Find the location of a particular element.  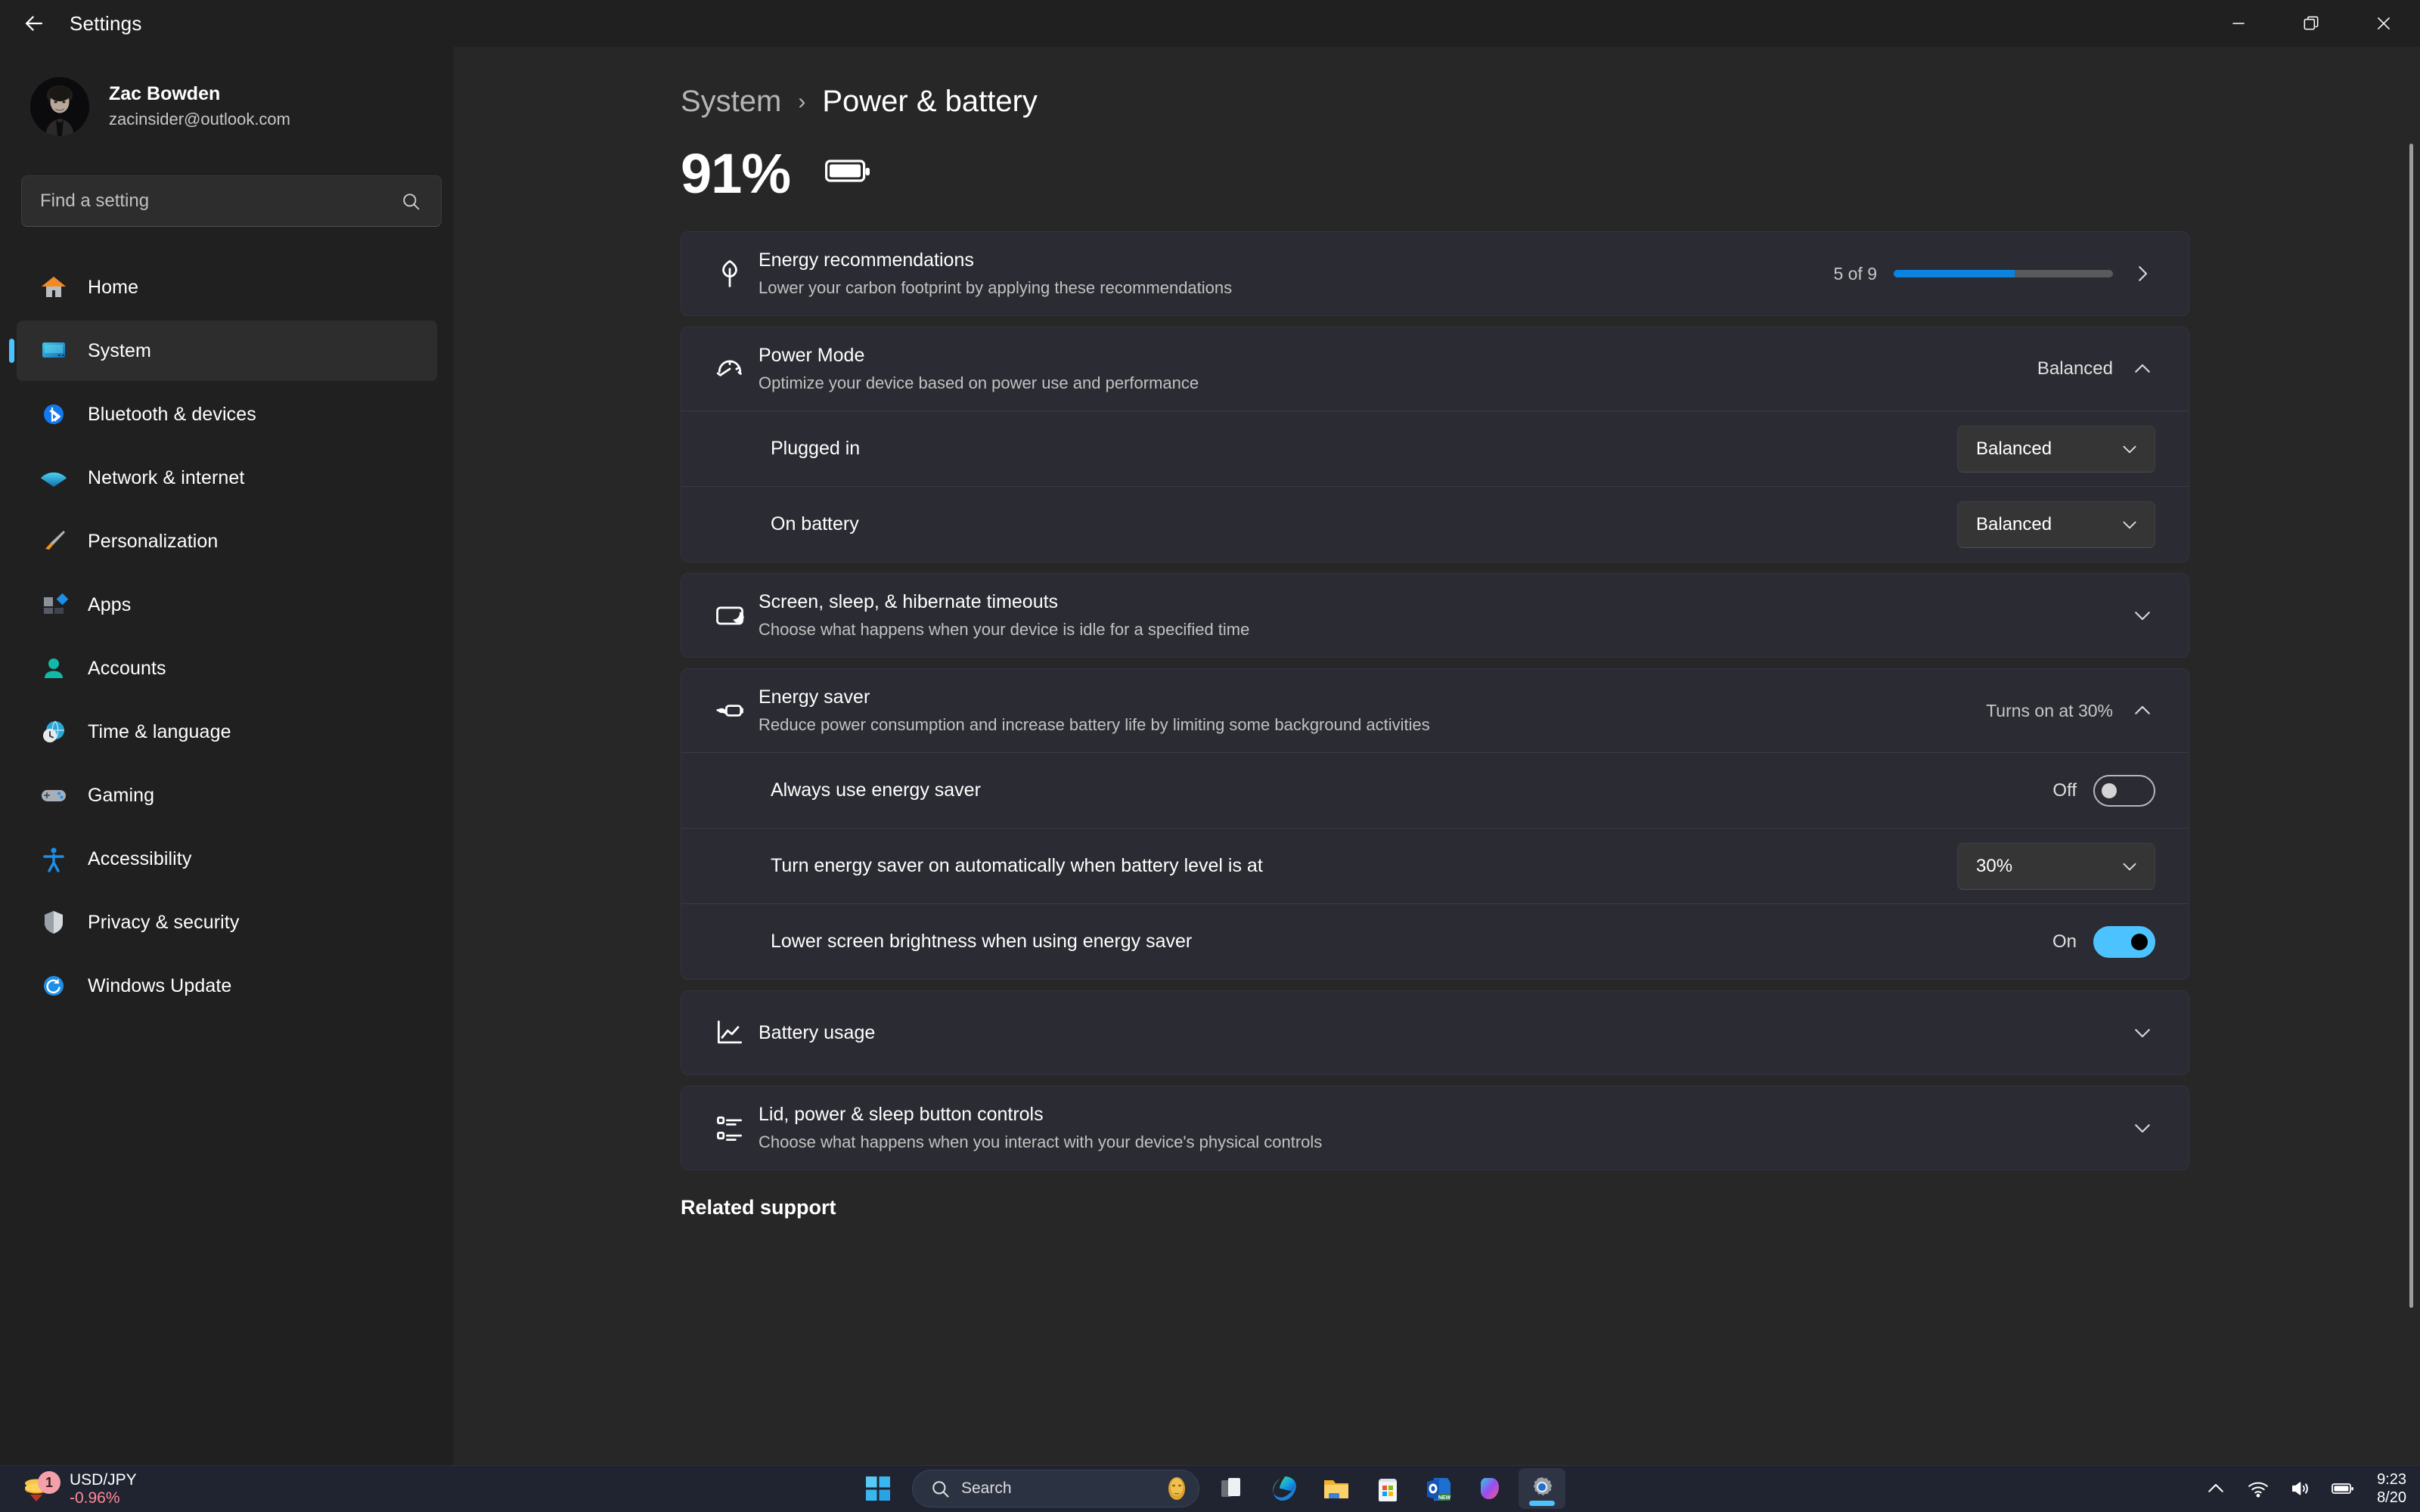

sidebar-item-home: Home is located at coordinates (227, 287).